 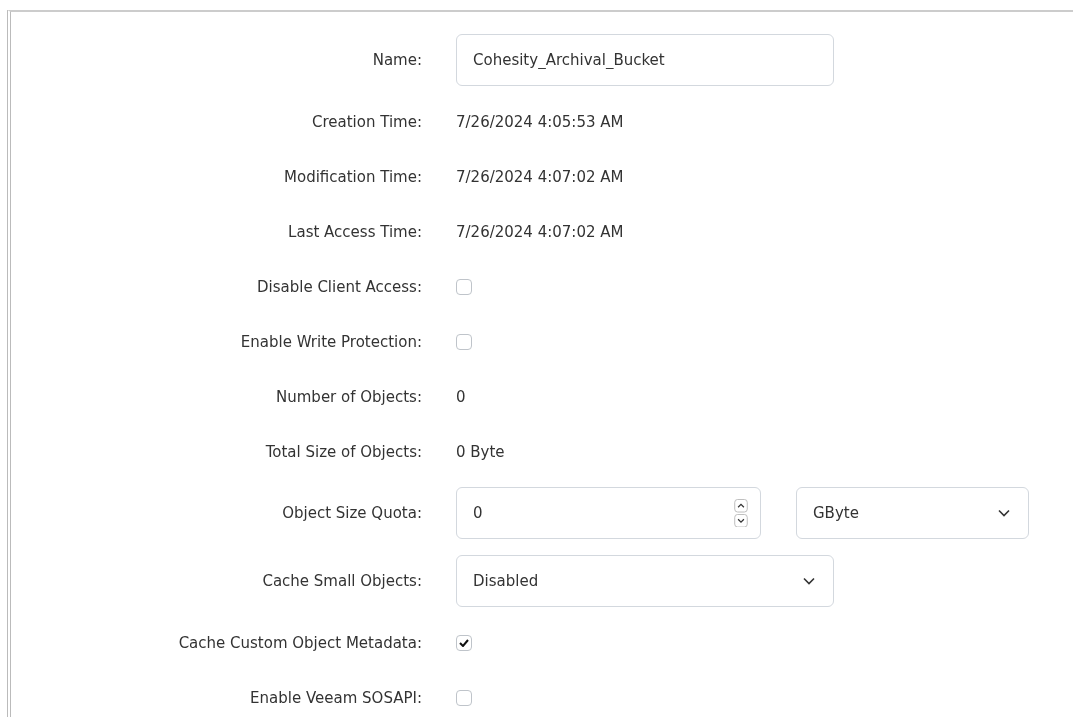 What do you see at coordinates (461, 396) in the screenshot?
I see `field-value: 0` at bounding box center [461, 396].